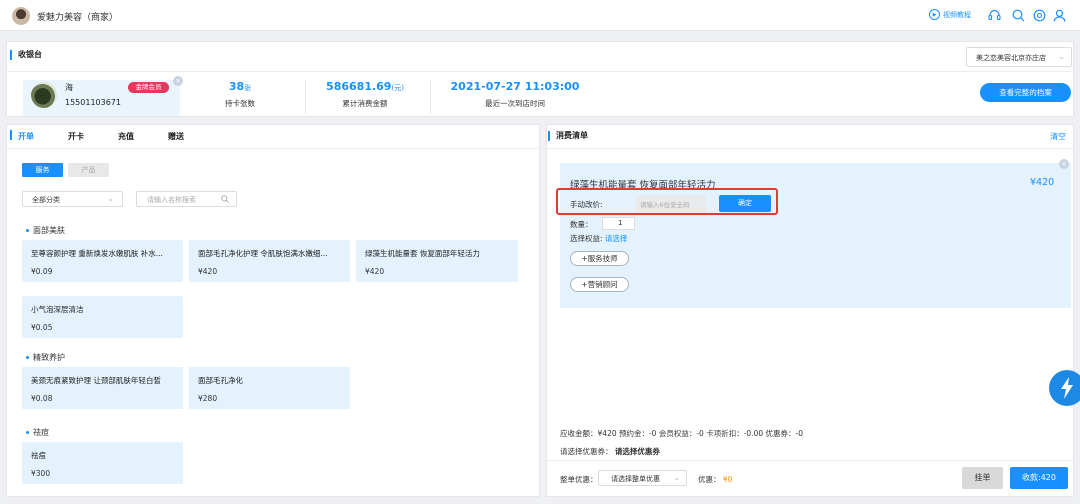  I want to click on member-name: 海, so click(69, 87).